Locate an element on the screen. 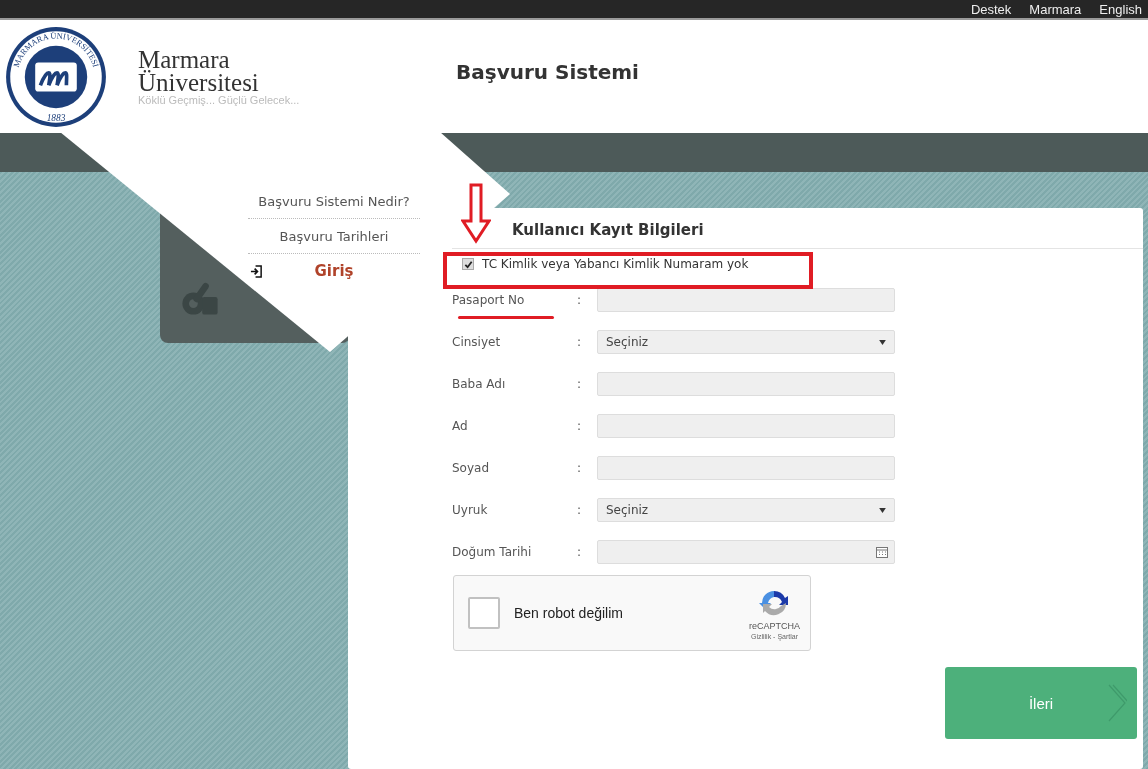 The width and height of the screenshot is (1148, 769). top-nav-link: Destek is located at coordinates (991, 9).